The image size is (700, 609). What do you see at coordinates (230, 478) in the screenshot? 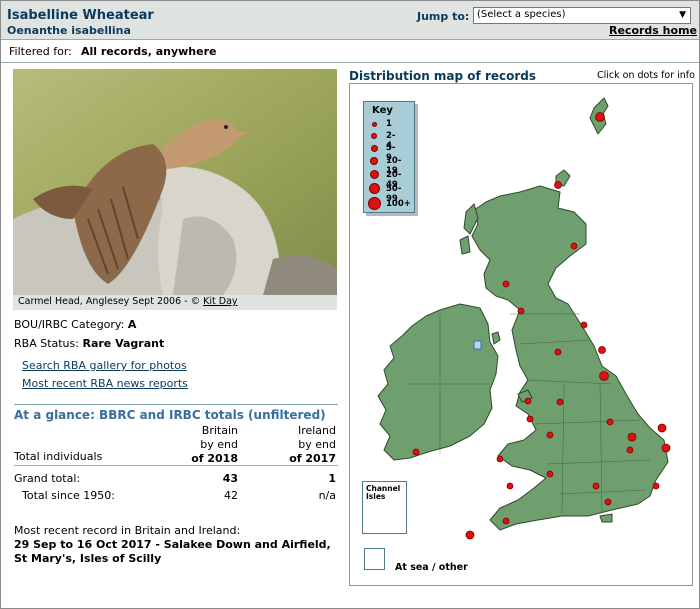
I see `grand-total-britain: 43` at bounding box center [230, 478].